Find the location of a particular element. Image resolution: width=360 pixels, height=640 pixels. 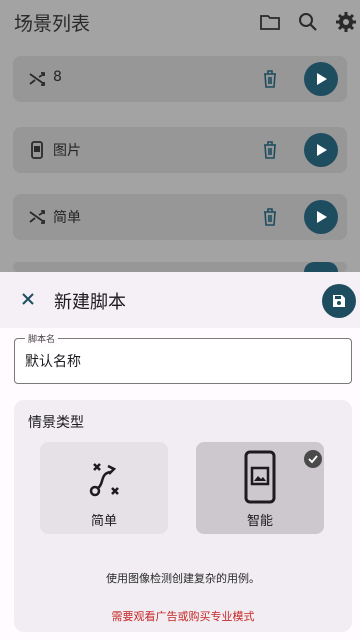

scenario-type-title: 情景类型 is located at coordinates (56, 423).